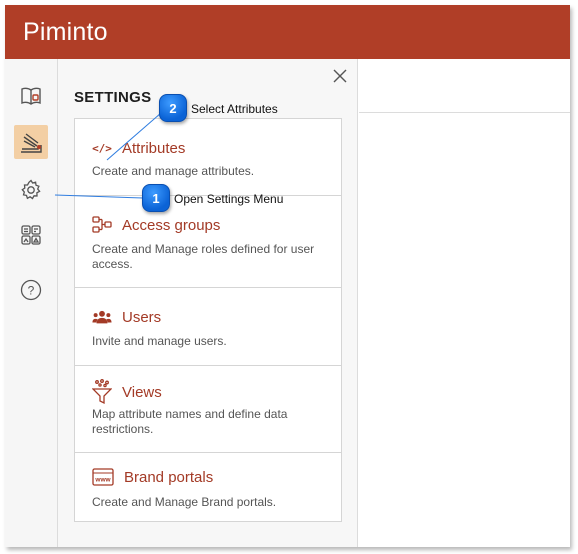  I want to click on callout-badge-2: 2, so click(173, 108).